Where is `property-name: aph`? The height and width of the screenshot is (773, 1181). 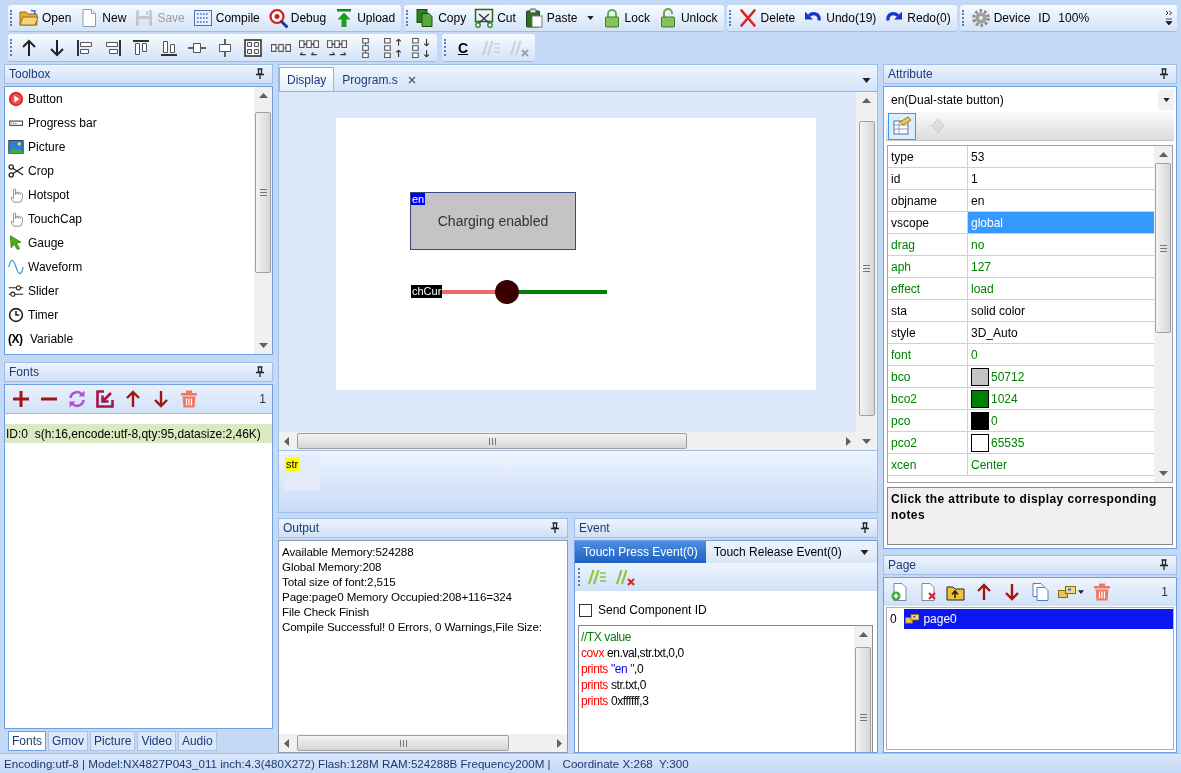 property-name: aph is located at coordinates (901, 266).